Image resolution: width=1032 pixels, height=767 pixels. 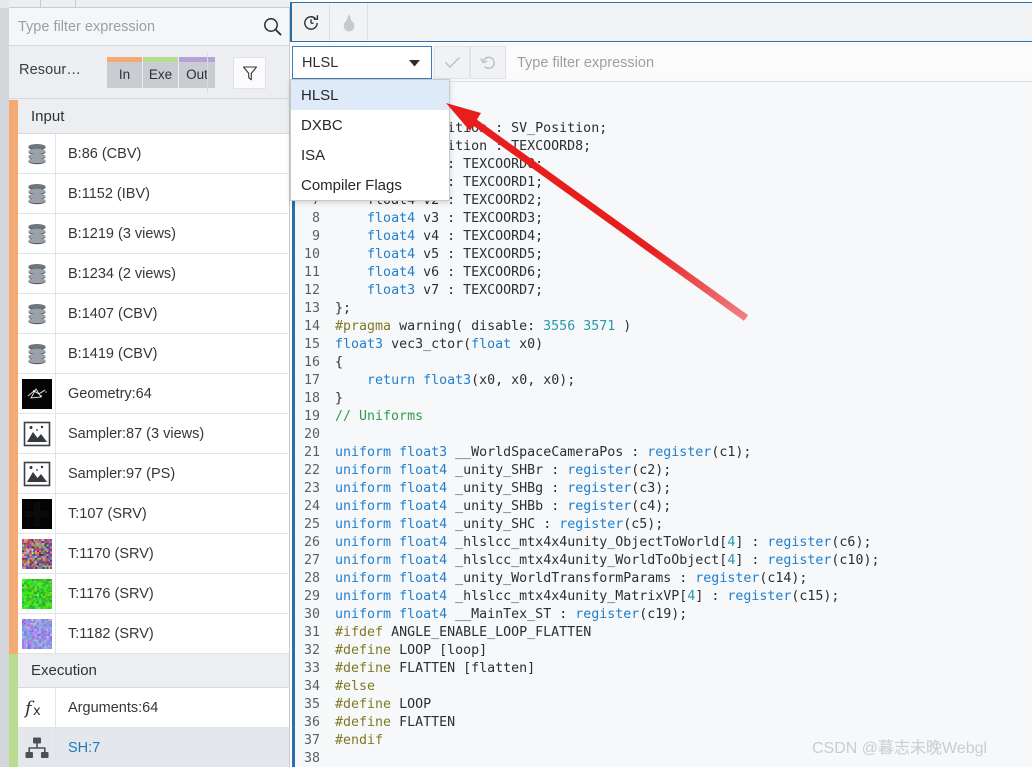 I want to click on resource-row-label: SH:7, so click(x=84, y=747).